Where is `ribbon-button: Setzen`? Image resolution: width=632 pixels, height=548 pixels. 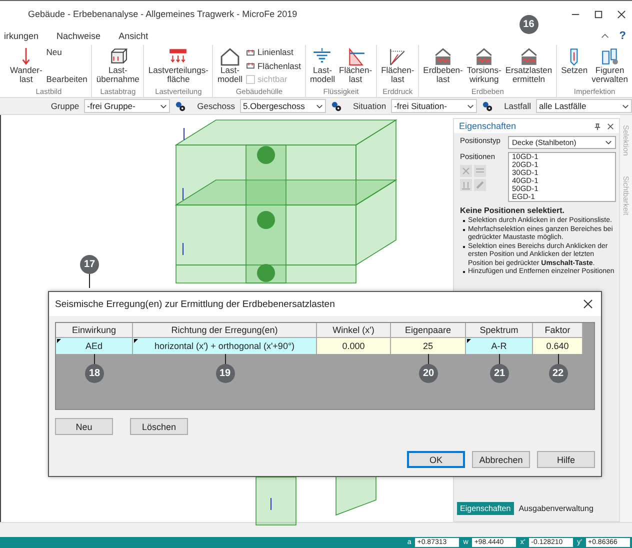 ribbon-button: Setzen is located at coordinates (574, 66).